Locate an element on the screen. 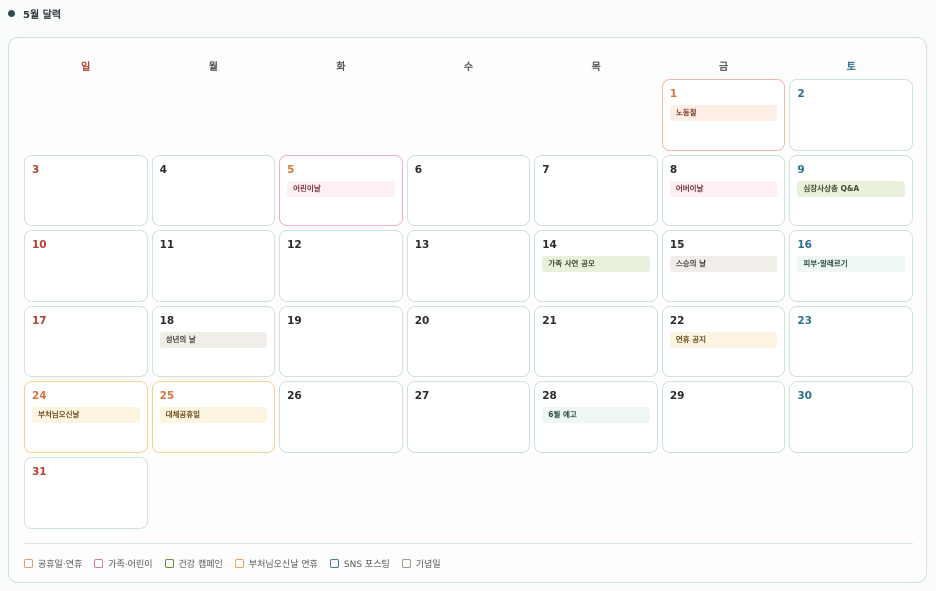 This screenshot has height=591, width=936. day-number: 11 is located at coordinates (167, 245).